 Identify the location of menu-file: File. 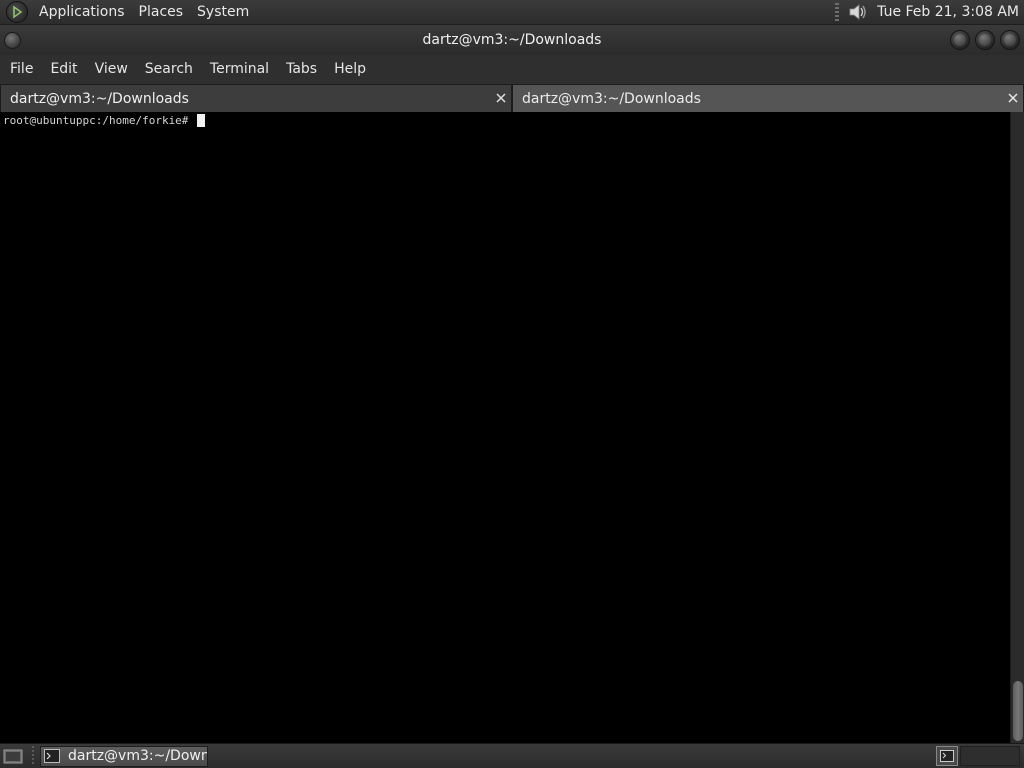
(23, 69).